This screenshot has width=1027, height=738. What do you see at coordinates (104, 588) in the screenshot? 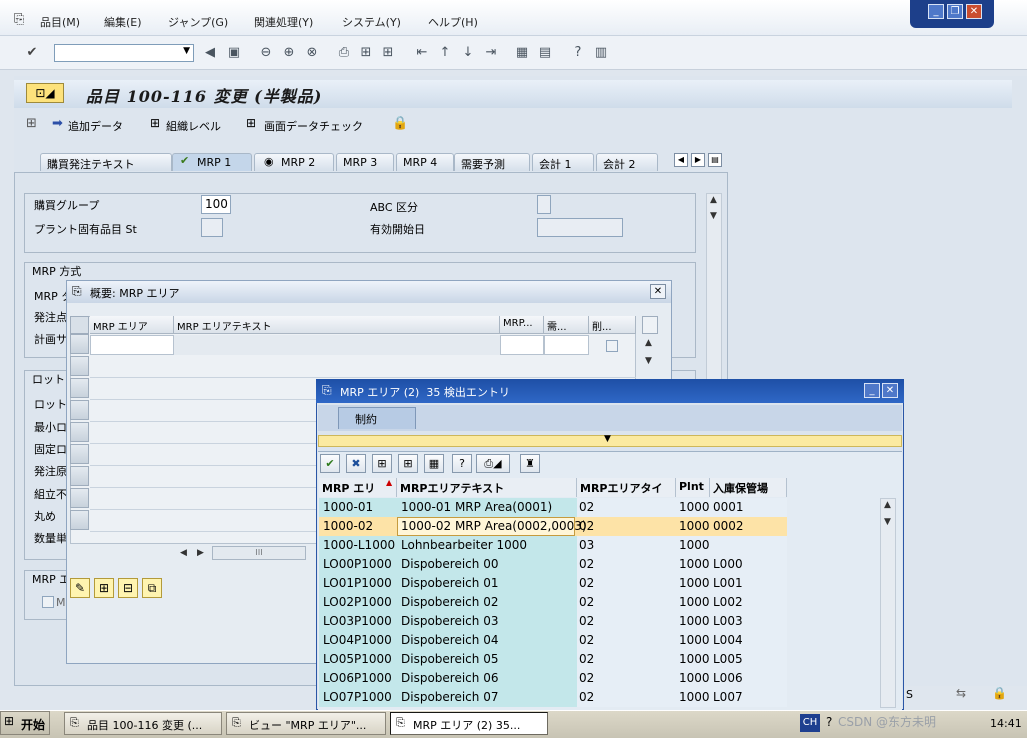
I see `insert-row-icon: ⊞` at bounding box center [104, 588].